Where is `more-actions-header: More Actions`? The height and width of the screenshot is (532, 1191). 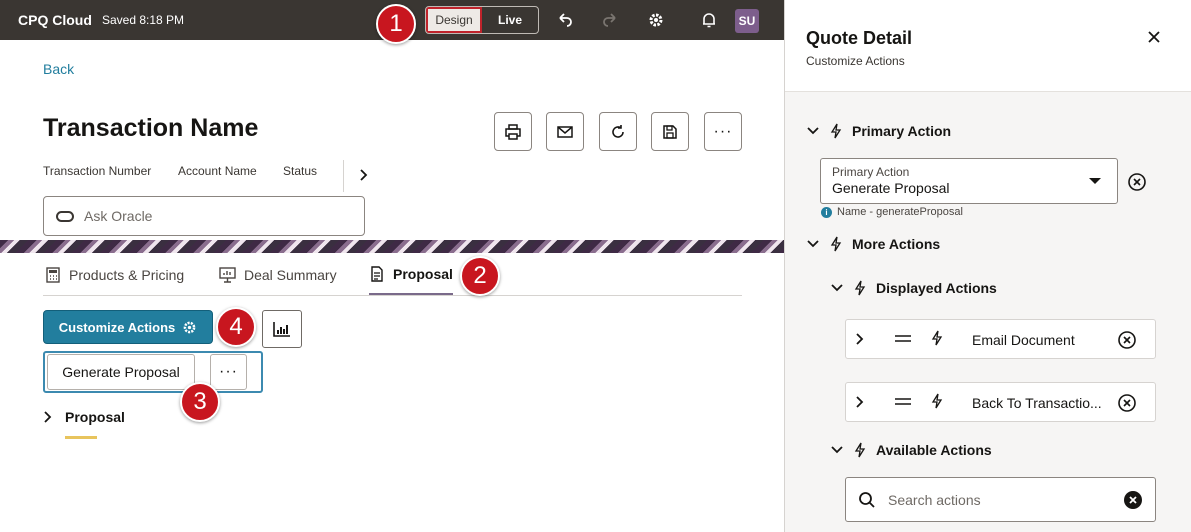
more-actions-header: More Actions is located at coordinates (896, 244).